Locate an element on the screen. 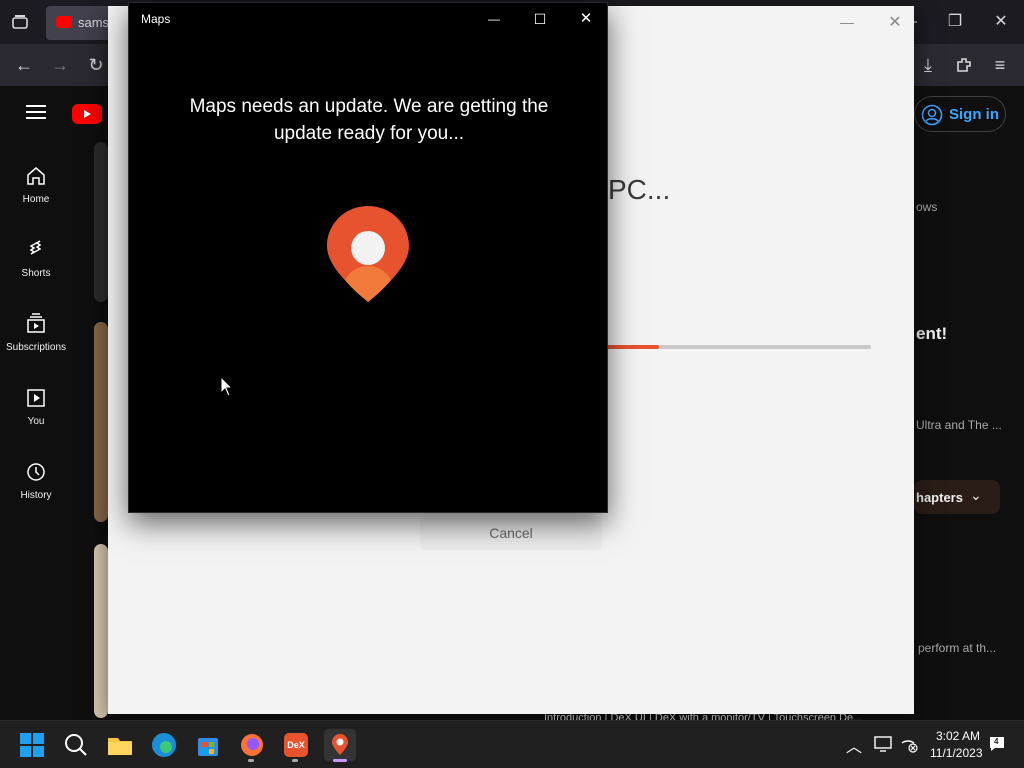 Image resolution: width=1024 pixels, height=768 pixels. sidebar-item-subscriptions: Subscriptions is located at coordinates (36, 332).